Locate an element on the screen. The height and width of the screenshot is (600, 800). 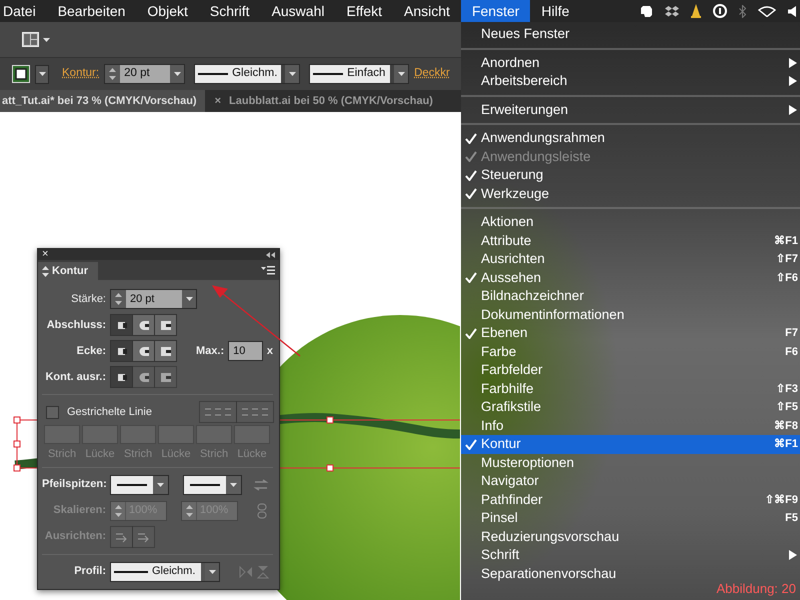
shortcut-label: F6 is located at coordinates (792, 352).